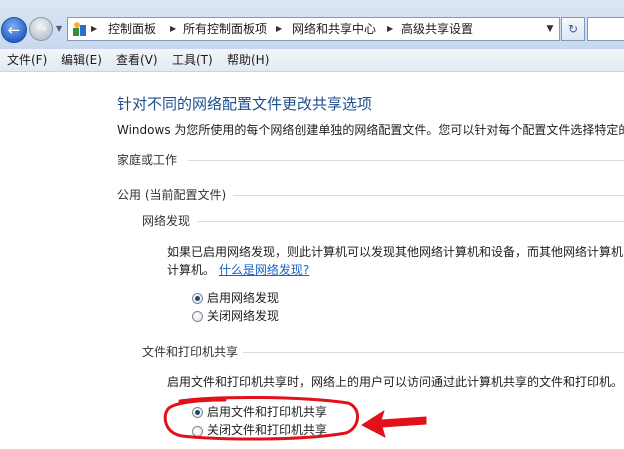  Describe the element at coordinates (190, 352) in the screenshot. I see `file-printer-heading: 文件和打印机共享` at that location.